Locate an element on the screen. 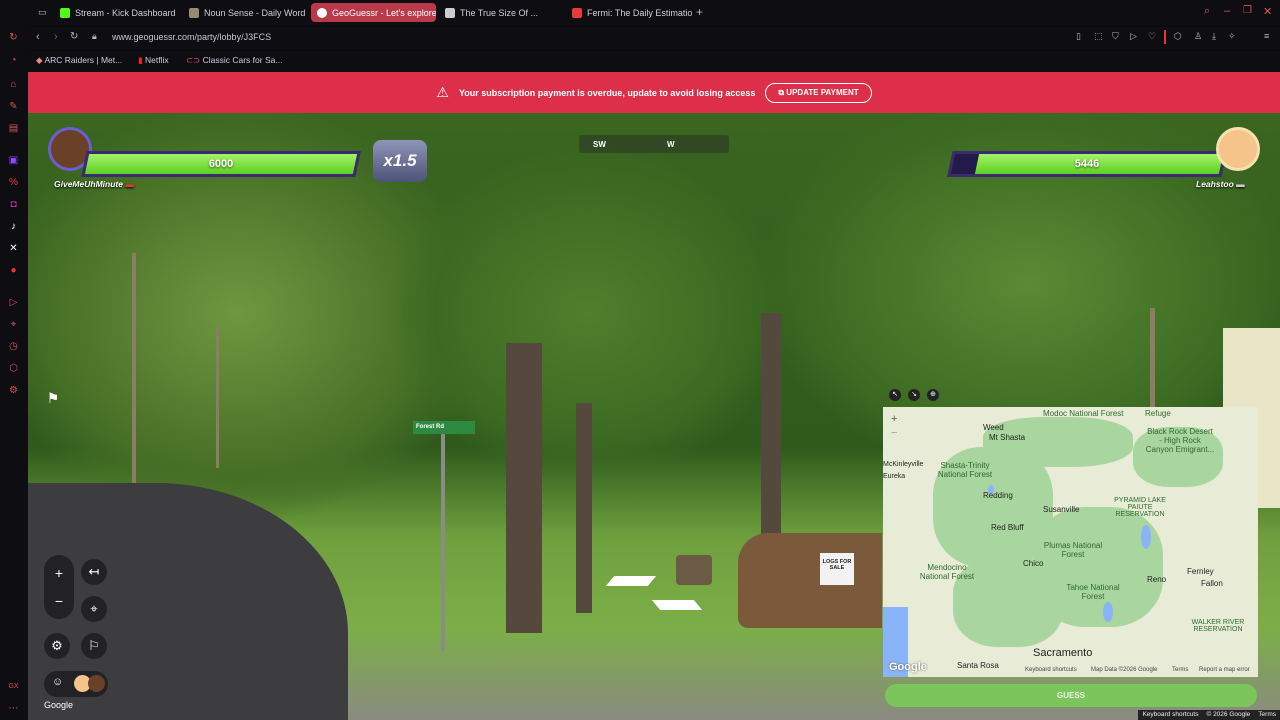 The image size is (1280, 720). menu-icon: ≡ is located at coordinates (1266, 36).